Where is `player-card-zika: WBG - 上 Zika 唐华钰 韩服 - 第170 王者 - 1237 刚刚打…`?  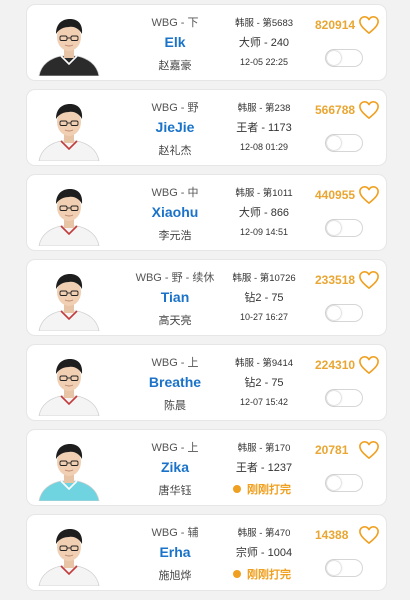
player-card-zika: WBG - 上 Zika 唐华钰 韩服 - 第170 王者 - 1237 刚刚打… is located at coordinates (206, 467).